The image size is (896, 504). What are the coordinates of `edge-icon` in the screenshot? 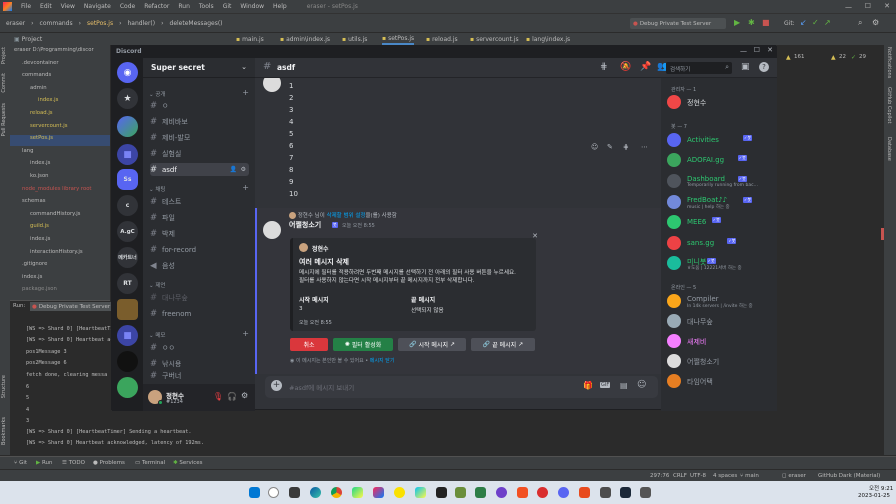 It's located at (315, 492).